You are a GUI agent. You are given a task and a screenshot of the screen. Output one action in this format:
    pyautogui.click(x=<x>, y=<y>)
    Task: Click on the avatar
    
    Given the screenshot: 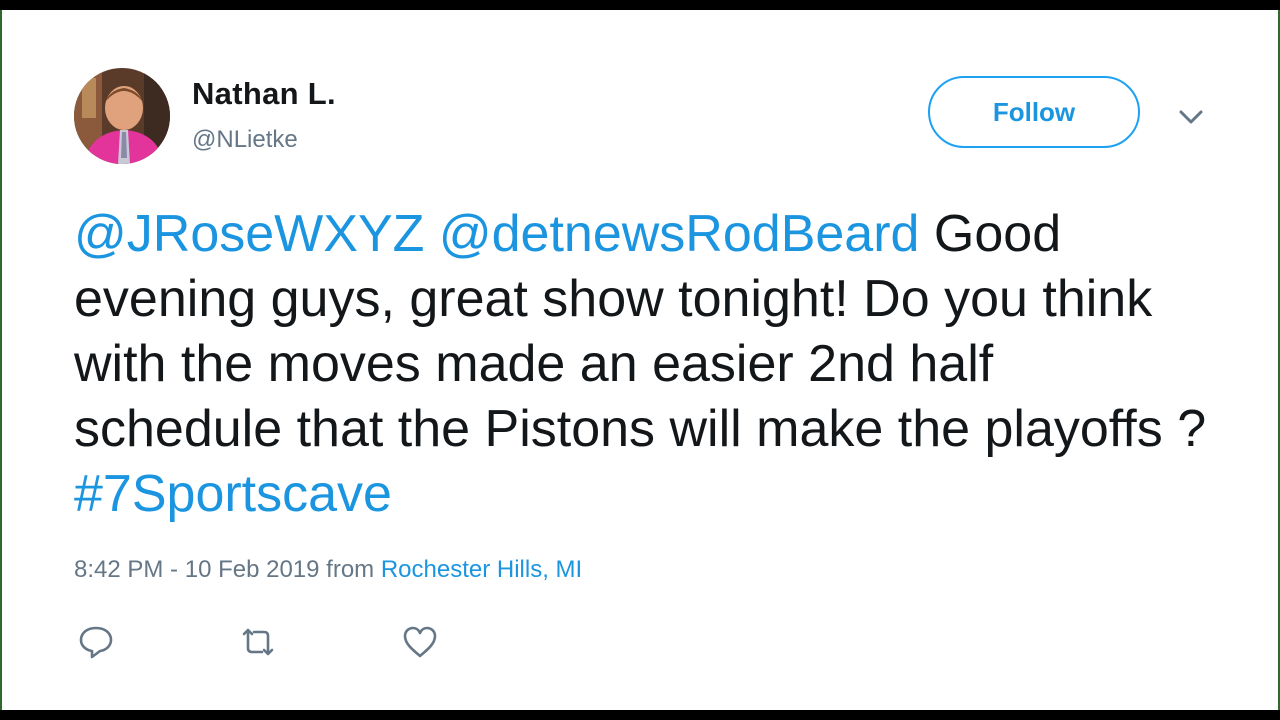 What is the action you would take?
    pyautogui.click(x=122, y=116)
    